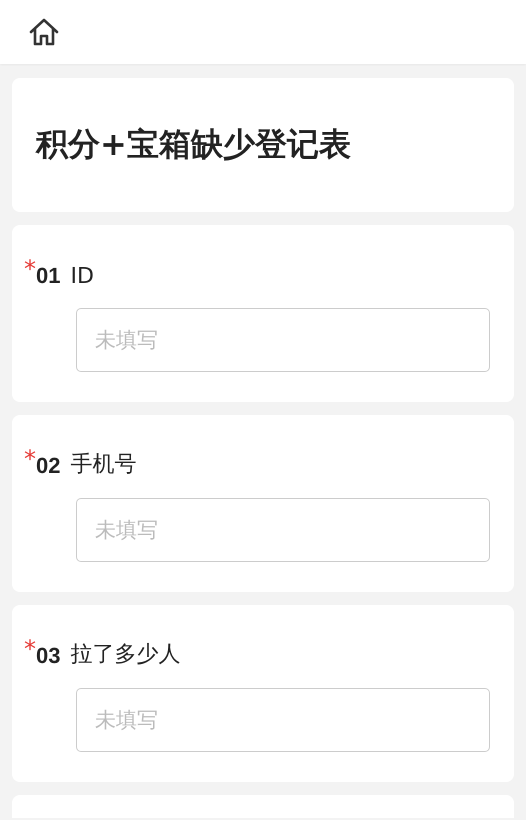  What do you see at coordinates (82, 276) in the screenshot?
I see `question-label: ID` at bounding box center [82, 276].